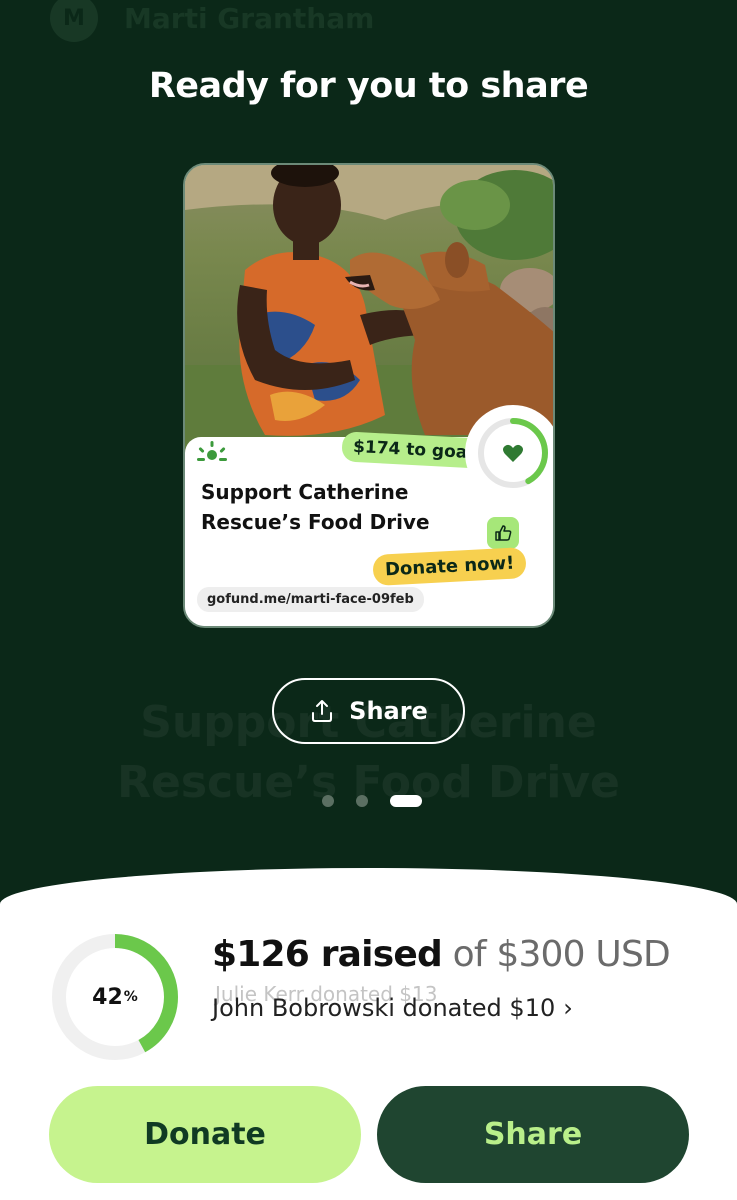  I want to click on progress-percent-value: 42, so click(107, 997).